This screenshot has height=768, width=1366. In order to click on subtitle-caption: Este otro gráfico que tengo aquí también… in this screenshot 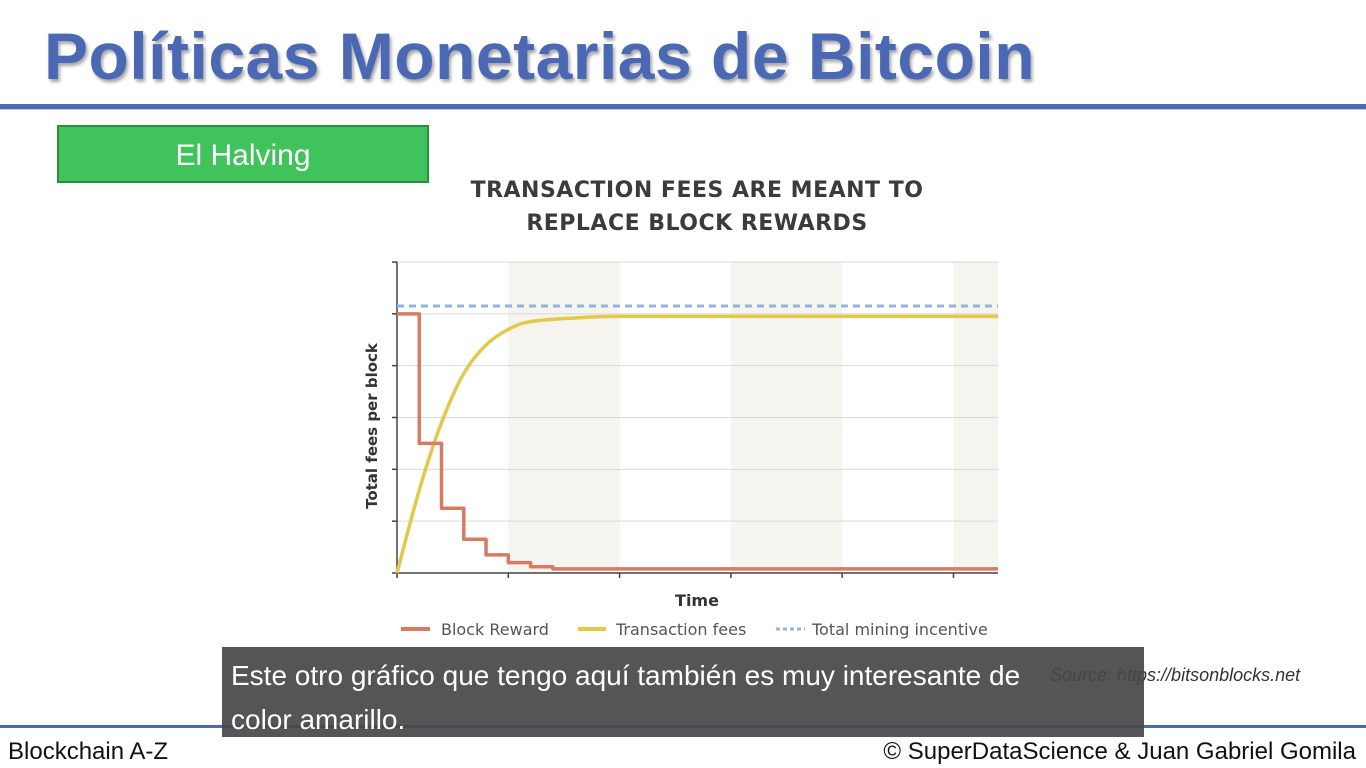, I will do `click(683, 692)`.